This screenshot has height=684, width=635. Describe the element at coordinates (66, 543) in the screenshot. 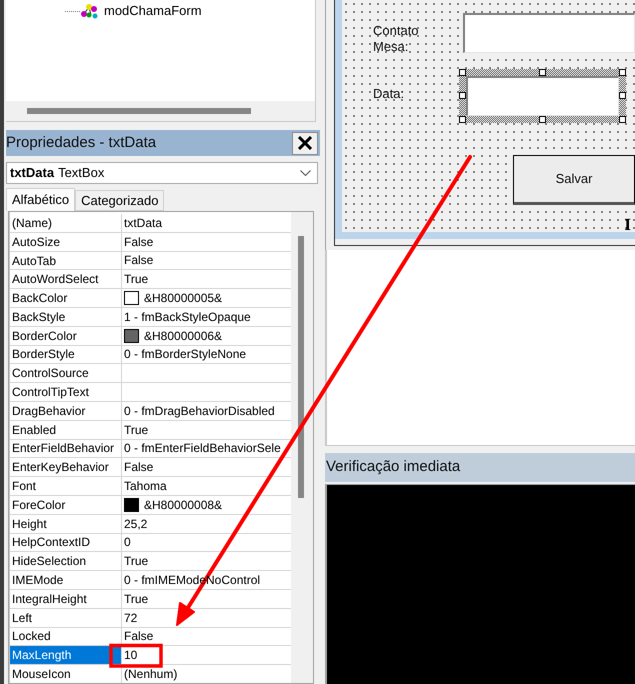

I see `property-name: HelpContextID` at that location.